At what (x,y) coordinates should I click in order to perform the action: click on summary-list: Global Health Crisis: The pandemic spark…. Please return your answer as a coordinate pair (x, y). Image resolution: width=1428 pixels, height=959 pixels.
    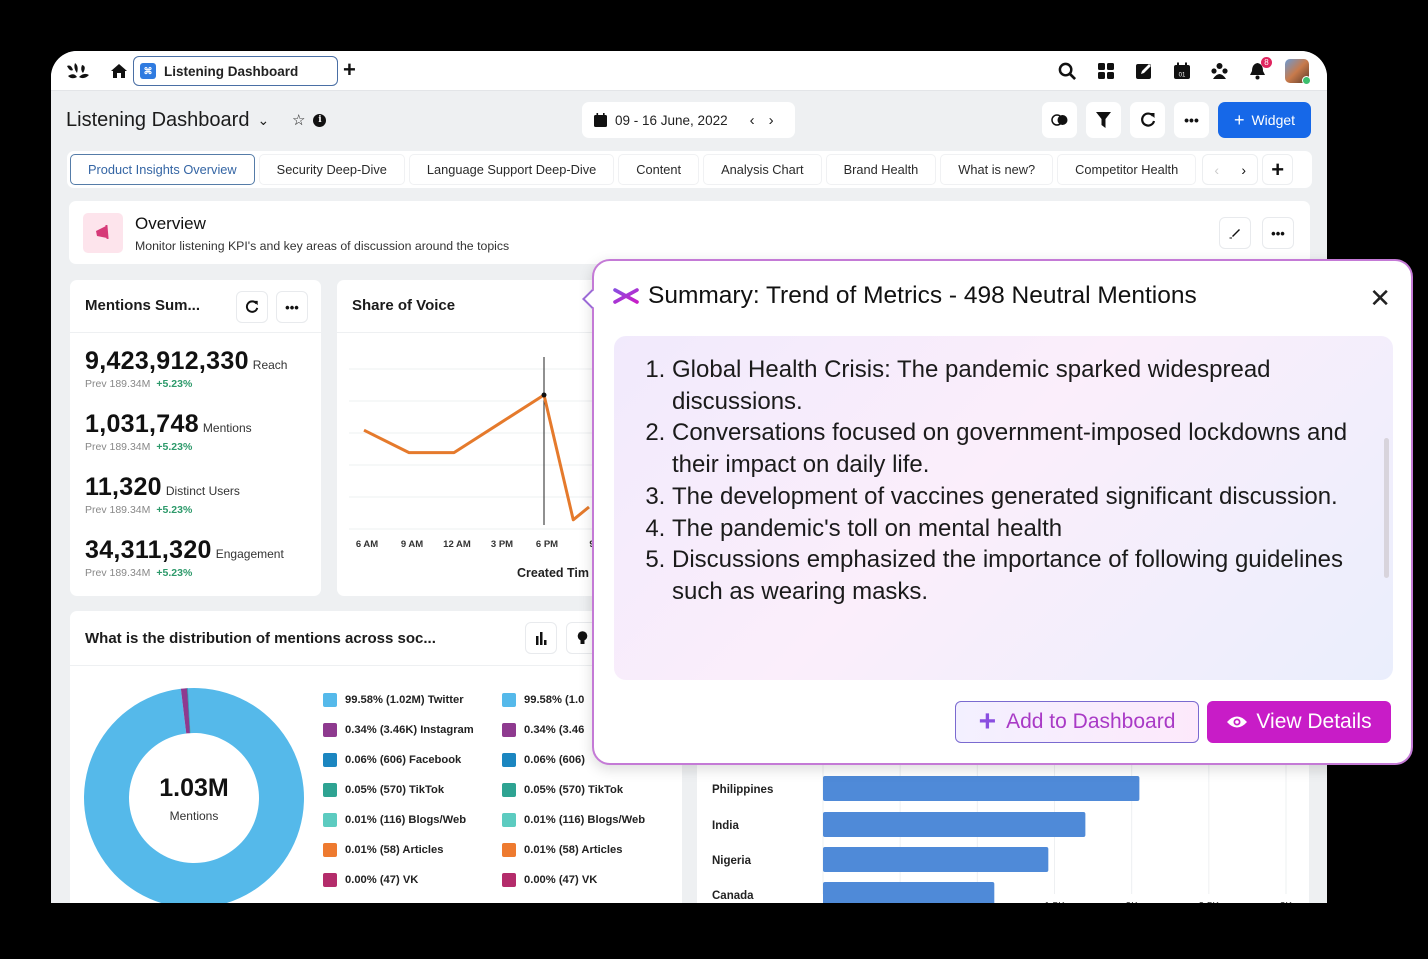
    Looking at the image, I should click on (1002, 481).